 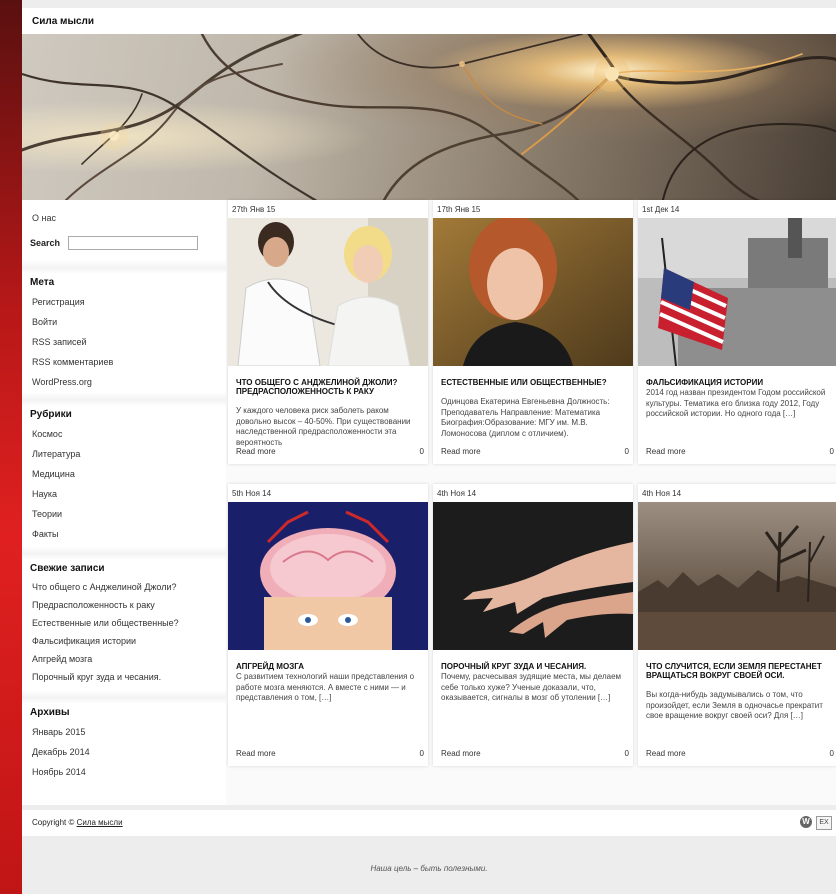 What do you see at coordinates (129, 623) in the screenshot?
I see `recent-item: Естественные или общественные?` at bounding box center [129, 623].